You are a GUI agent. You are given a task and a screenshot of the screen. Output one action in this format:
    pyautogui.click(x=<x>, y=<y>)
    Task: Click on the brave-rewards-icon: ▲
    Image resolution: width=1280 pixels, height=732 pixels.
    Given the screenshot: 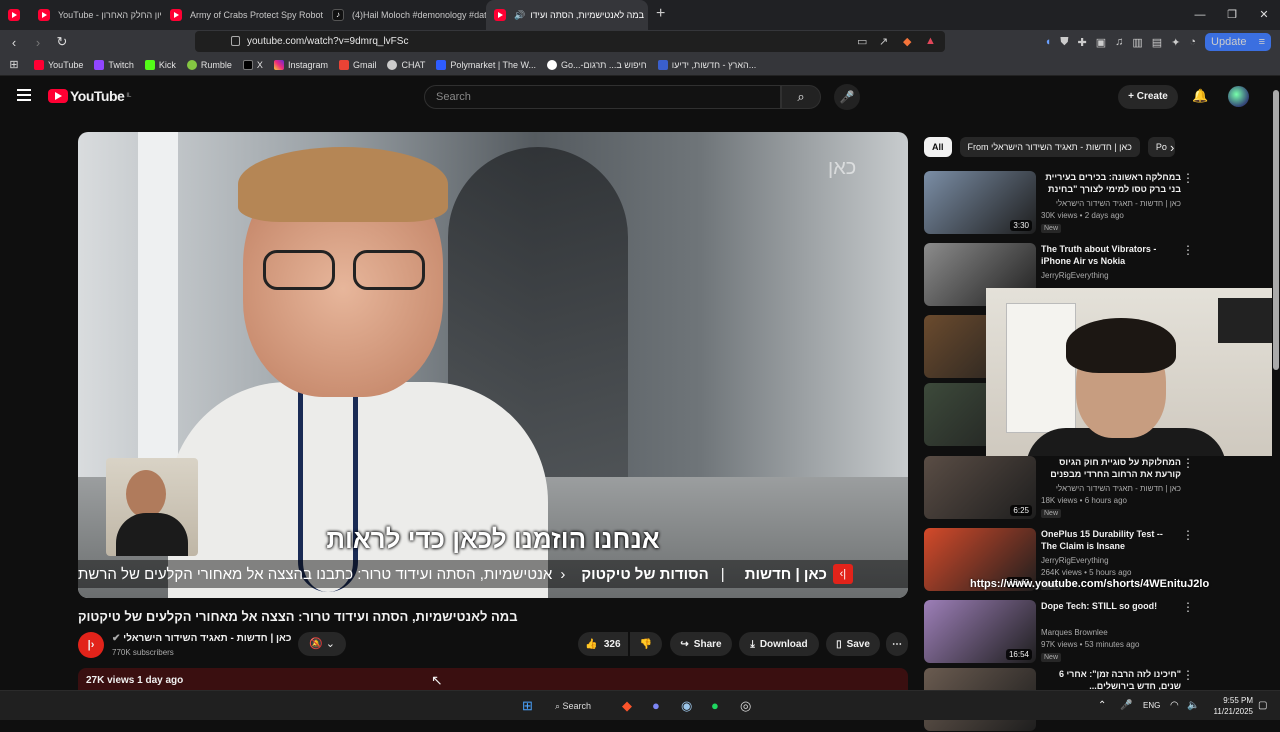 What is the action you would take?
    pyautogui.click(x=930, y=41)
    